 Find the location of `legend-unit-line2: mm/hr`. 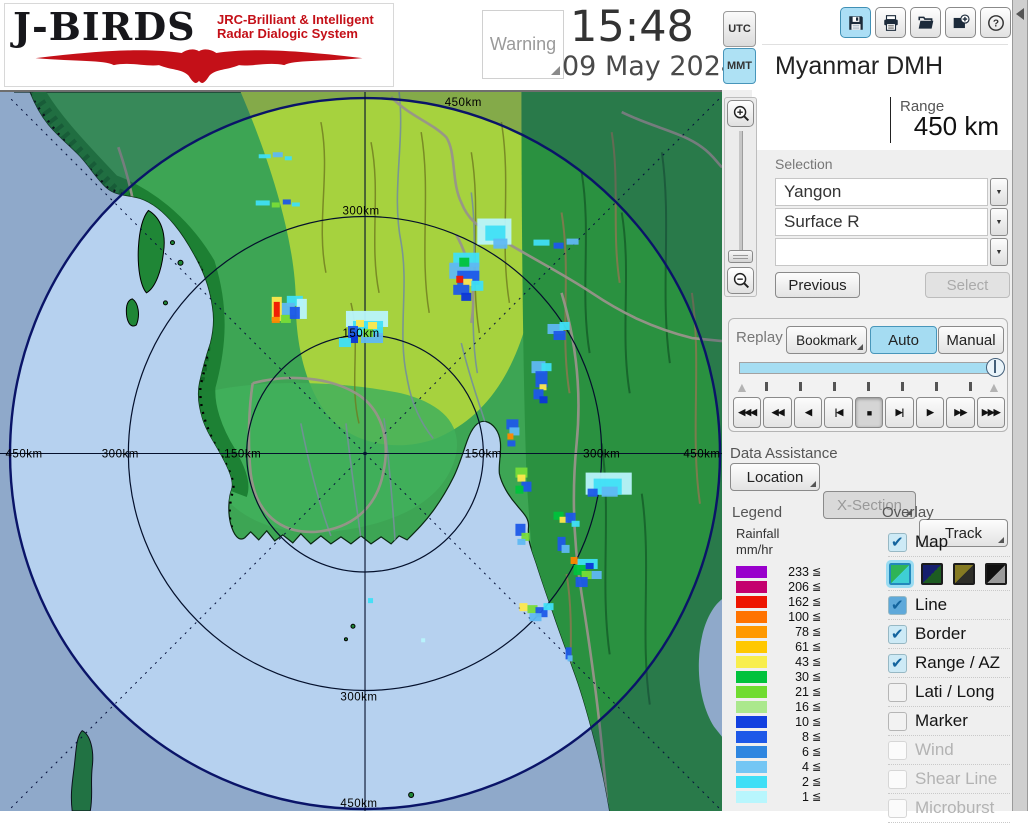

legend-unit-line2: mm/hr is located at coordinates (754, 549).